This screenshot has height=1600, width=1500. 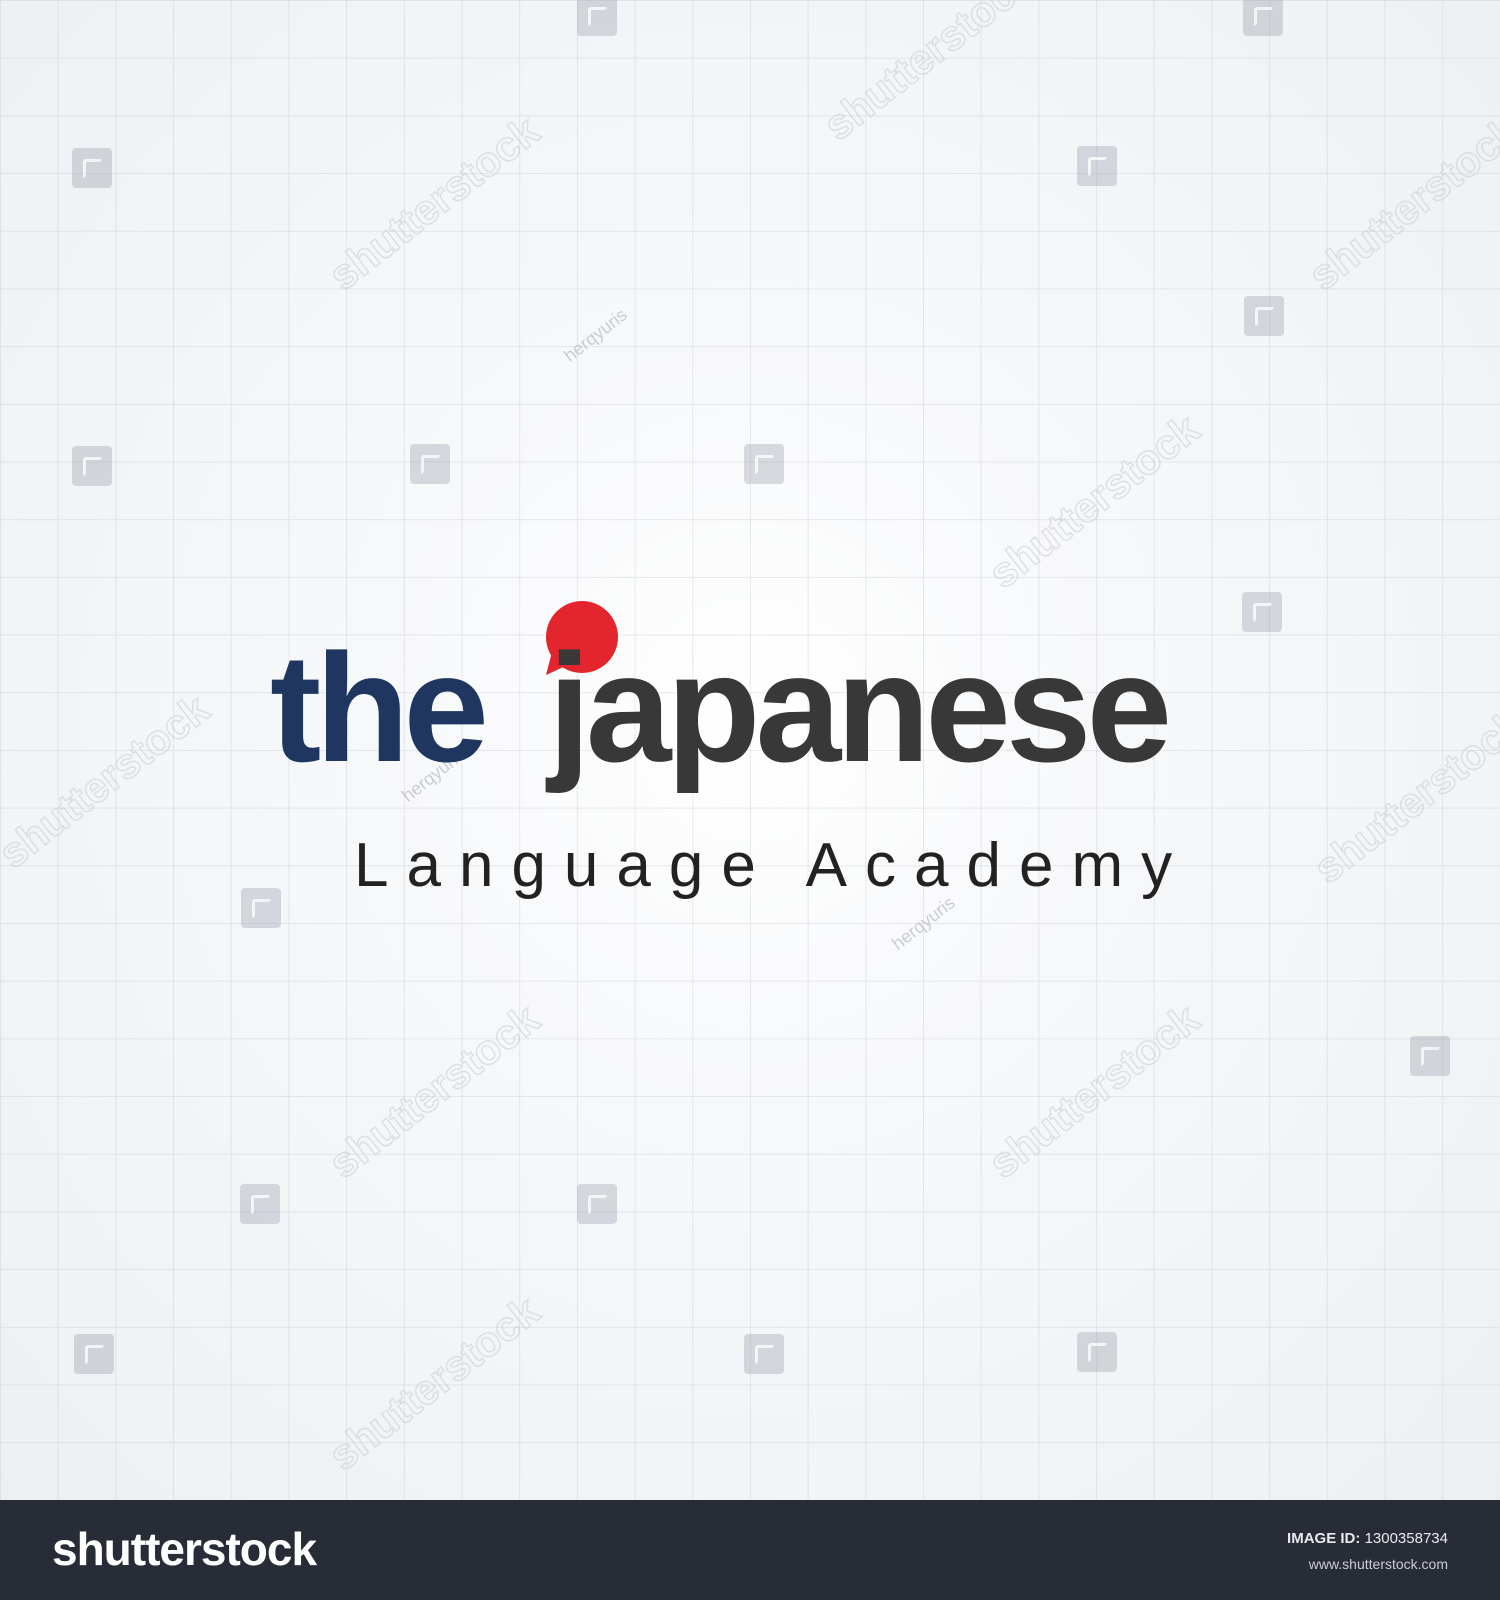 I want to click on image-id: IMAGE ID: 1300358734, so click(x=1367, y=1538).